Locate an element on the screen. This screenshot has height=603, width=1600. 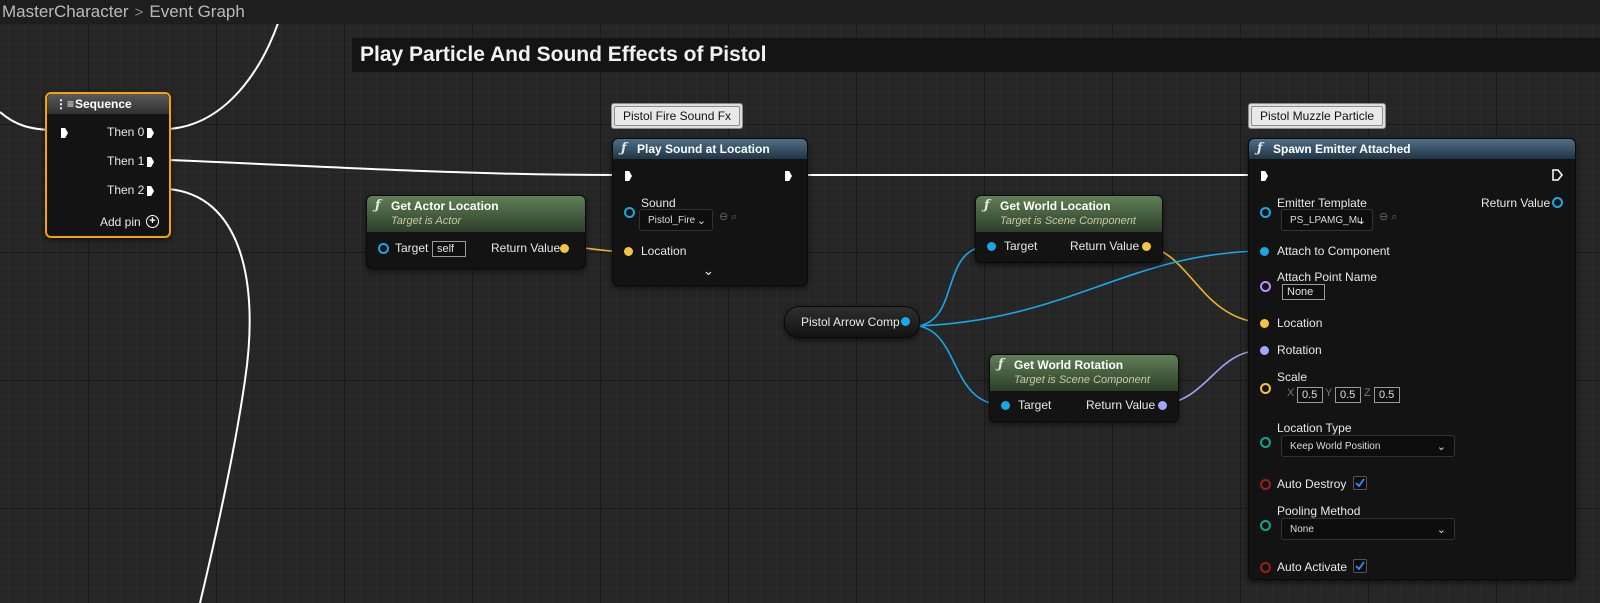
spawn-exec-in is located at coordinates (1264, 176).